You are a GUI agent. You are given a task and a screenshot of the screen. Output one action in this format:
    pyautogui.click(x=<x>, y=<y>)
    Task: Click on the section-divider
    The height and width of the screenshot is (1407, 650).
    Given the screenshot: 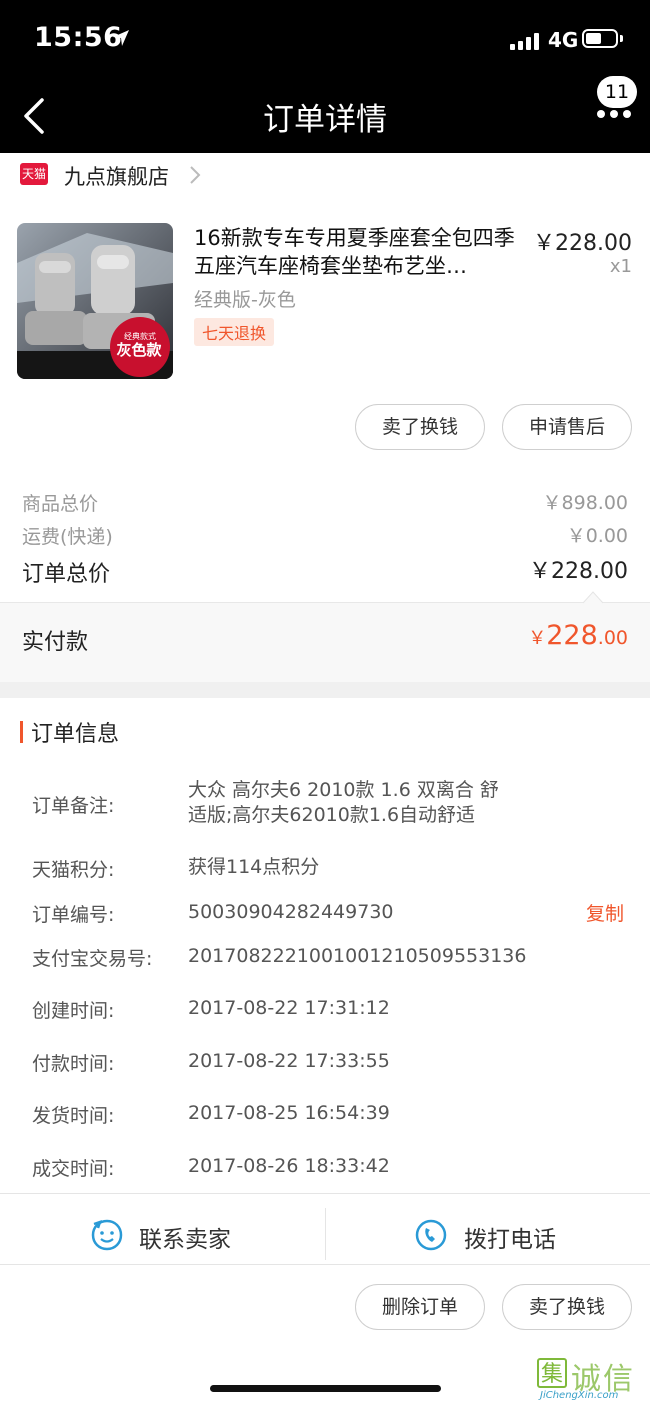 What is the action you would take?
    pyautogui.click(x=325, y=690)
    